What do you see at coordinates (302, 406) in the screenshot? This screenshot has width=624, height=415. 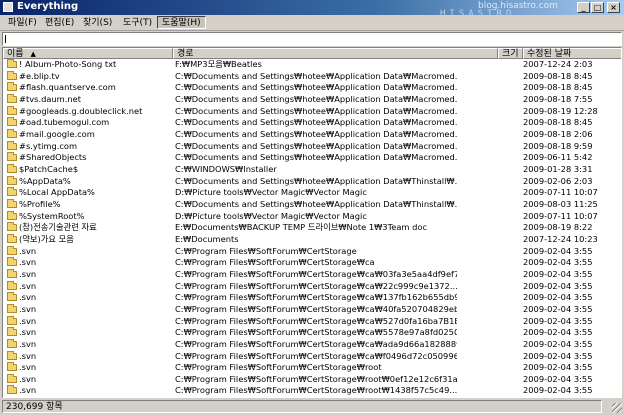 I see `item-count: 230,699 항목` at bounding box center [302, 406].